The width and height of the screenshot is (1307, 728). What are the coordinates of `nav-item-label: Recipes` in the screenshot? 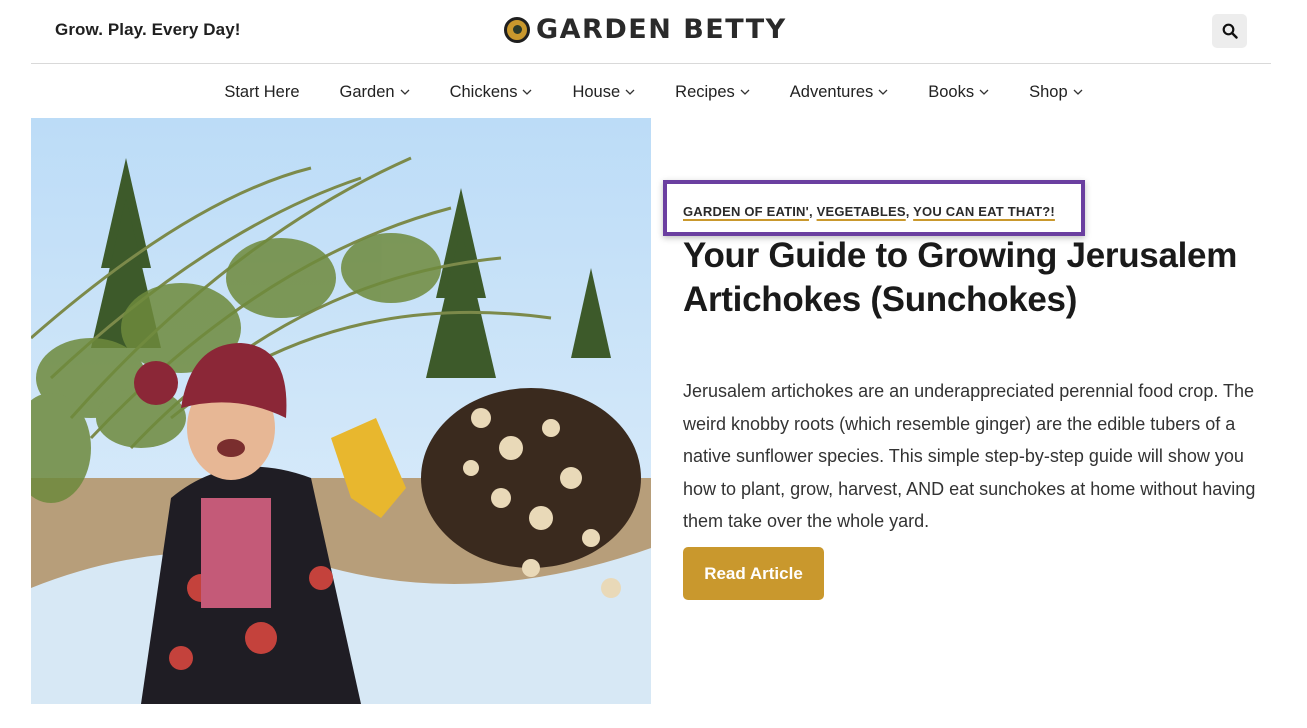 It's located at (705, 91).